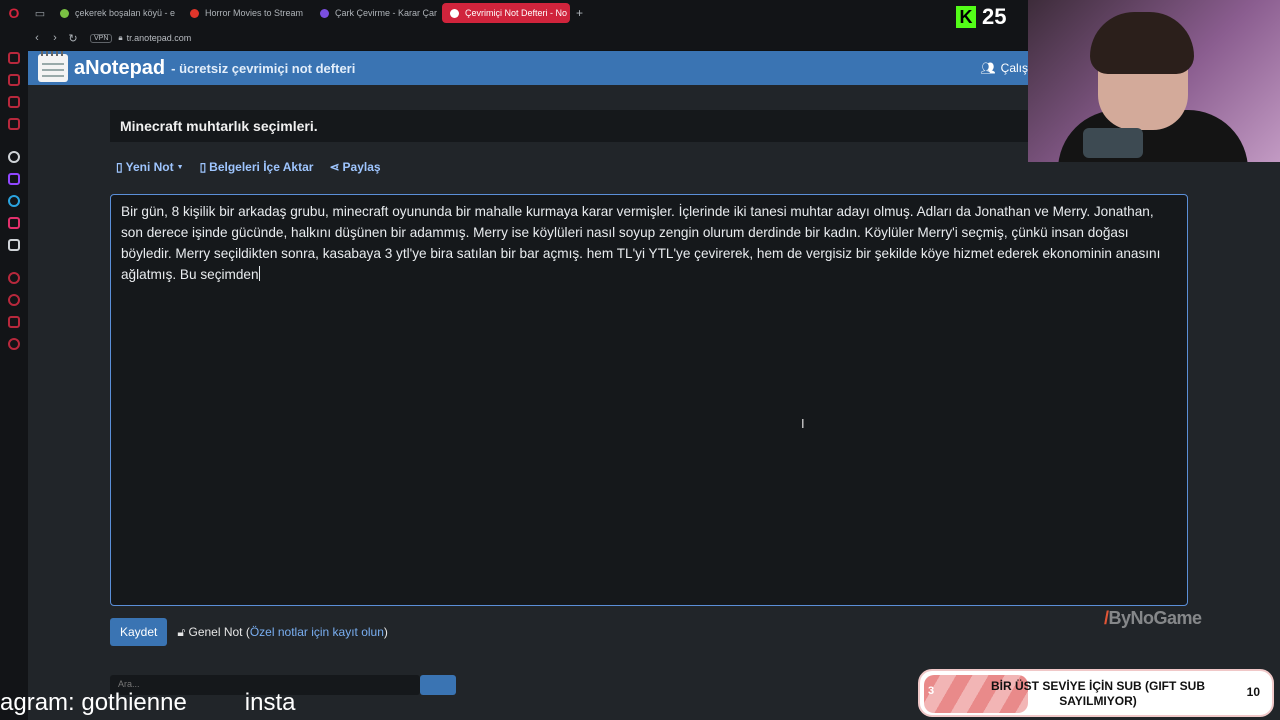 The width and height of the screenshot is (1280, 720). I want to click on social-ticker: agram: gothienne insta, so click(148, 704).